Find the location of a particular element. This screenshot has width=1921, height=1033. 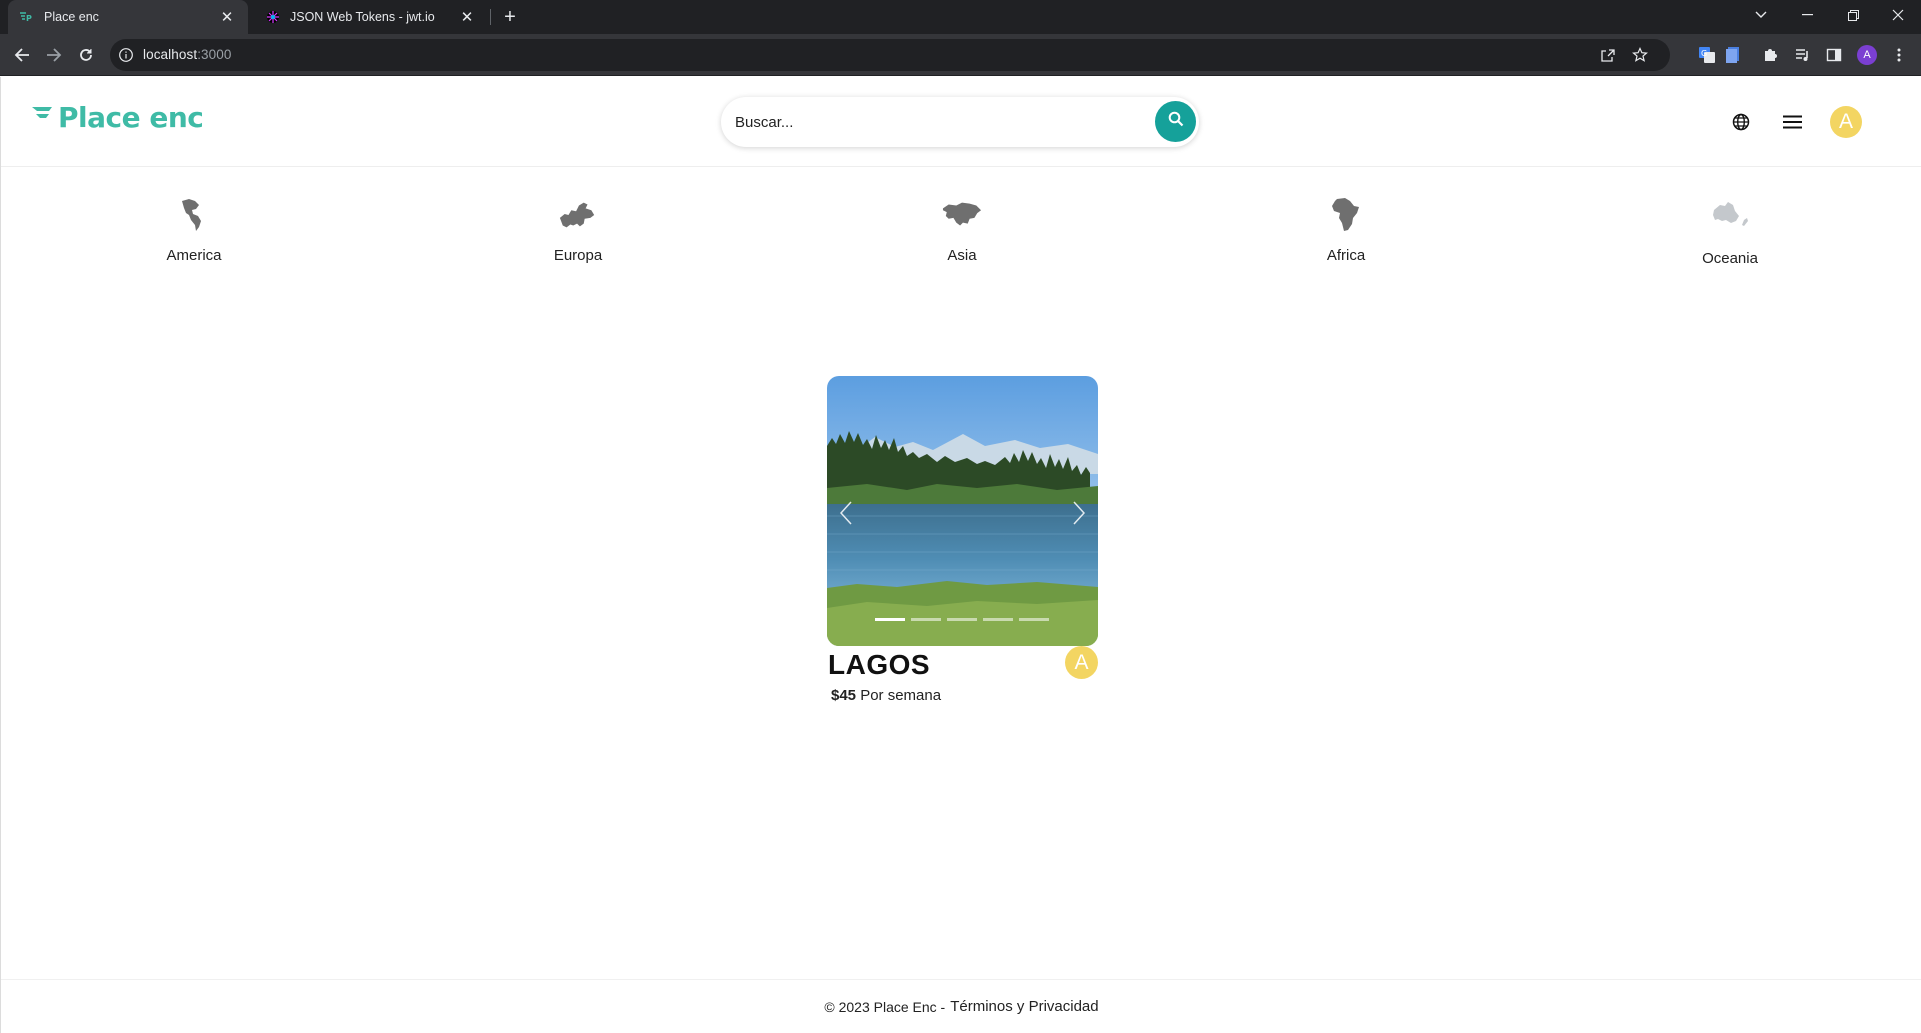

docs-extension-icon is located at coordinates (1733, 55).